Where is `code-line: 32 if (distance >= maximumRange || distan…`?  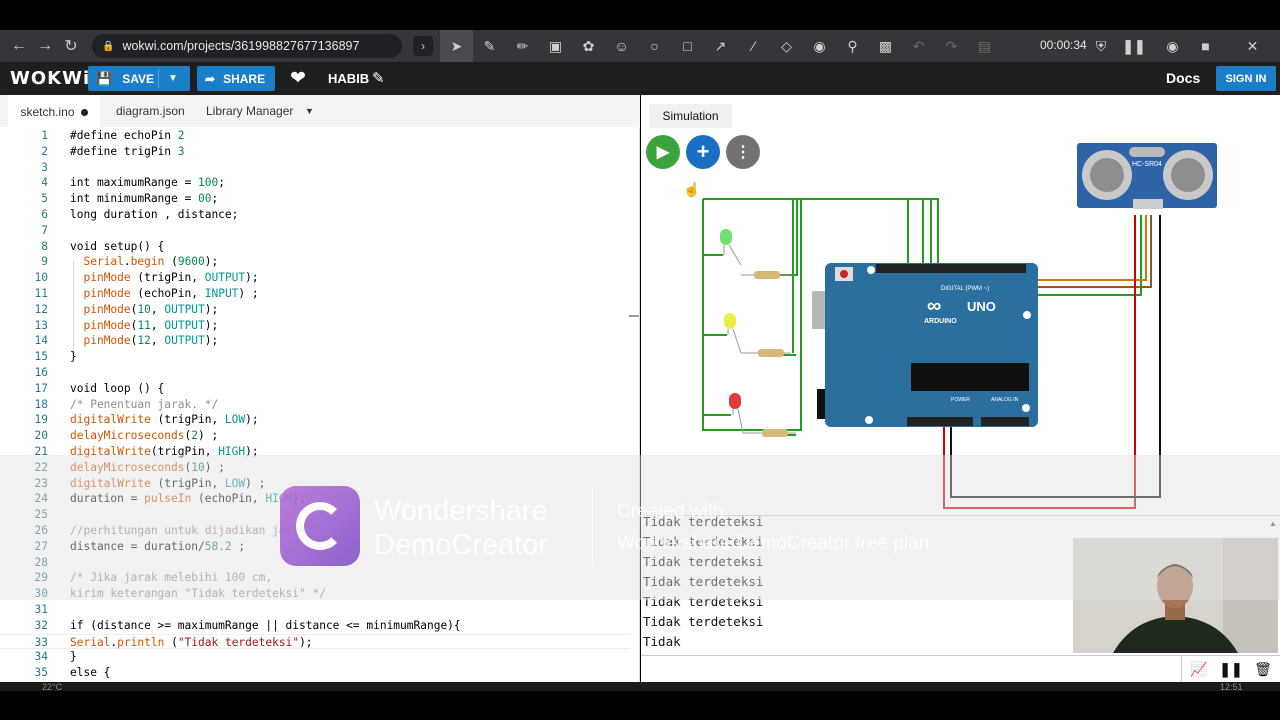 code-line: 32 if (distance >= maximumRange || distan… is located at coordinates (315, 626).